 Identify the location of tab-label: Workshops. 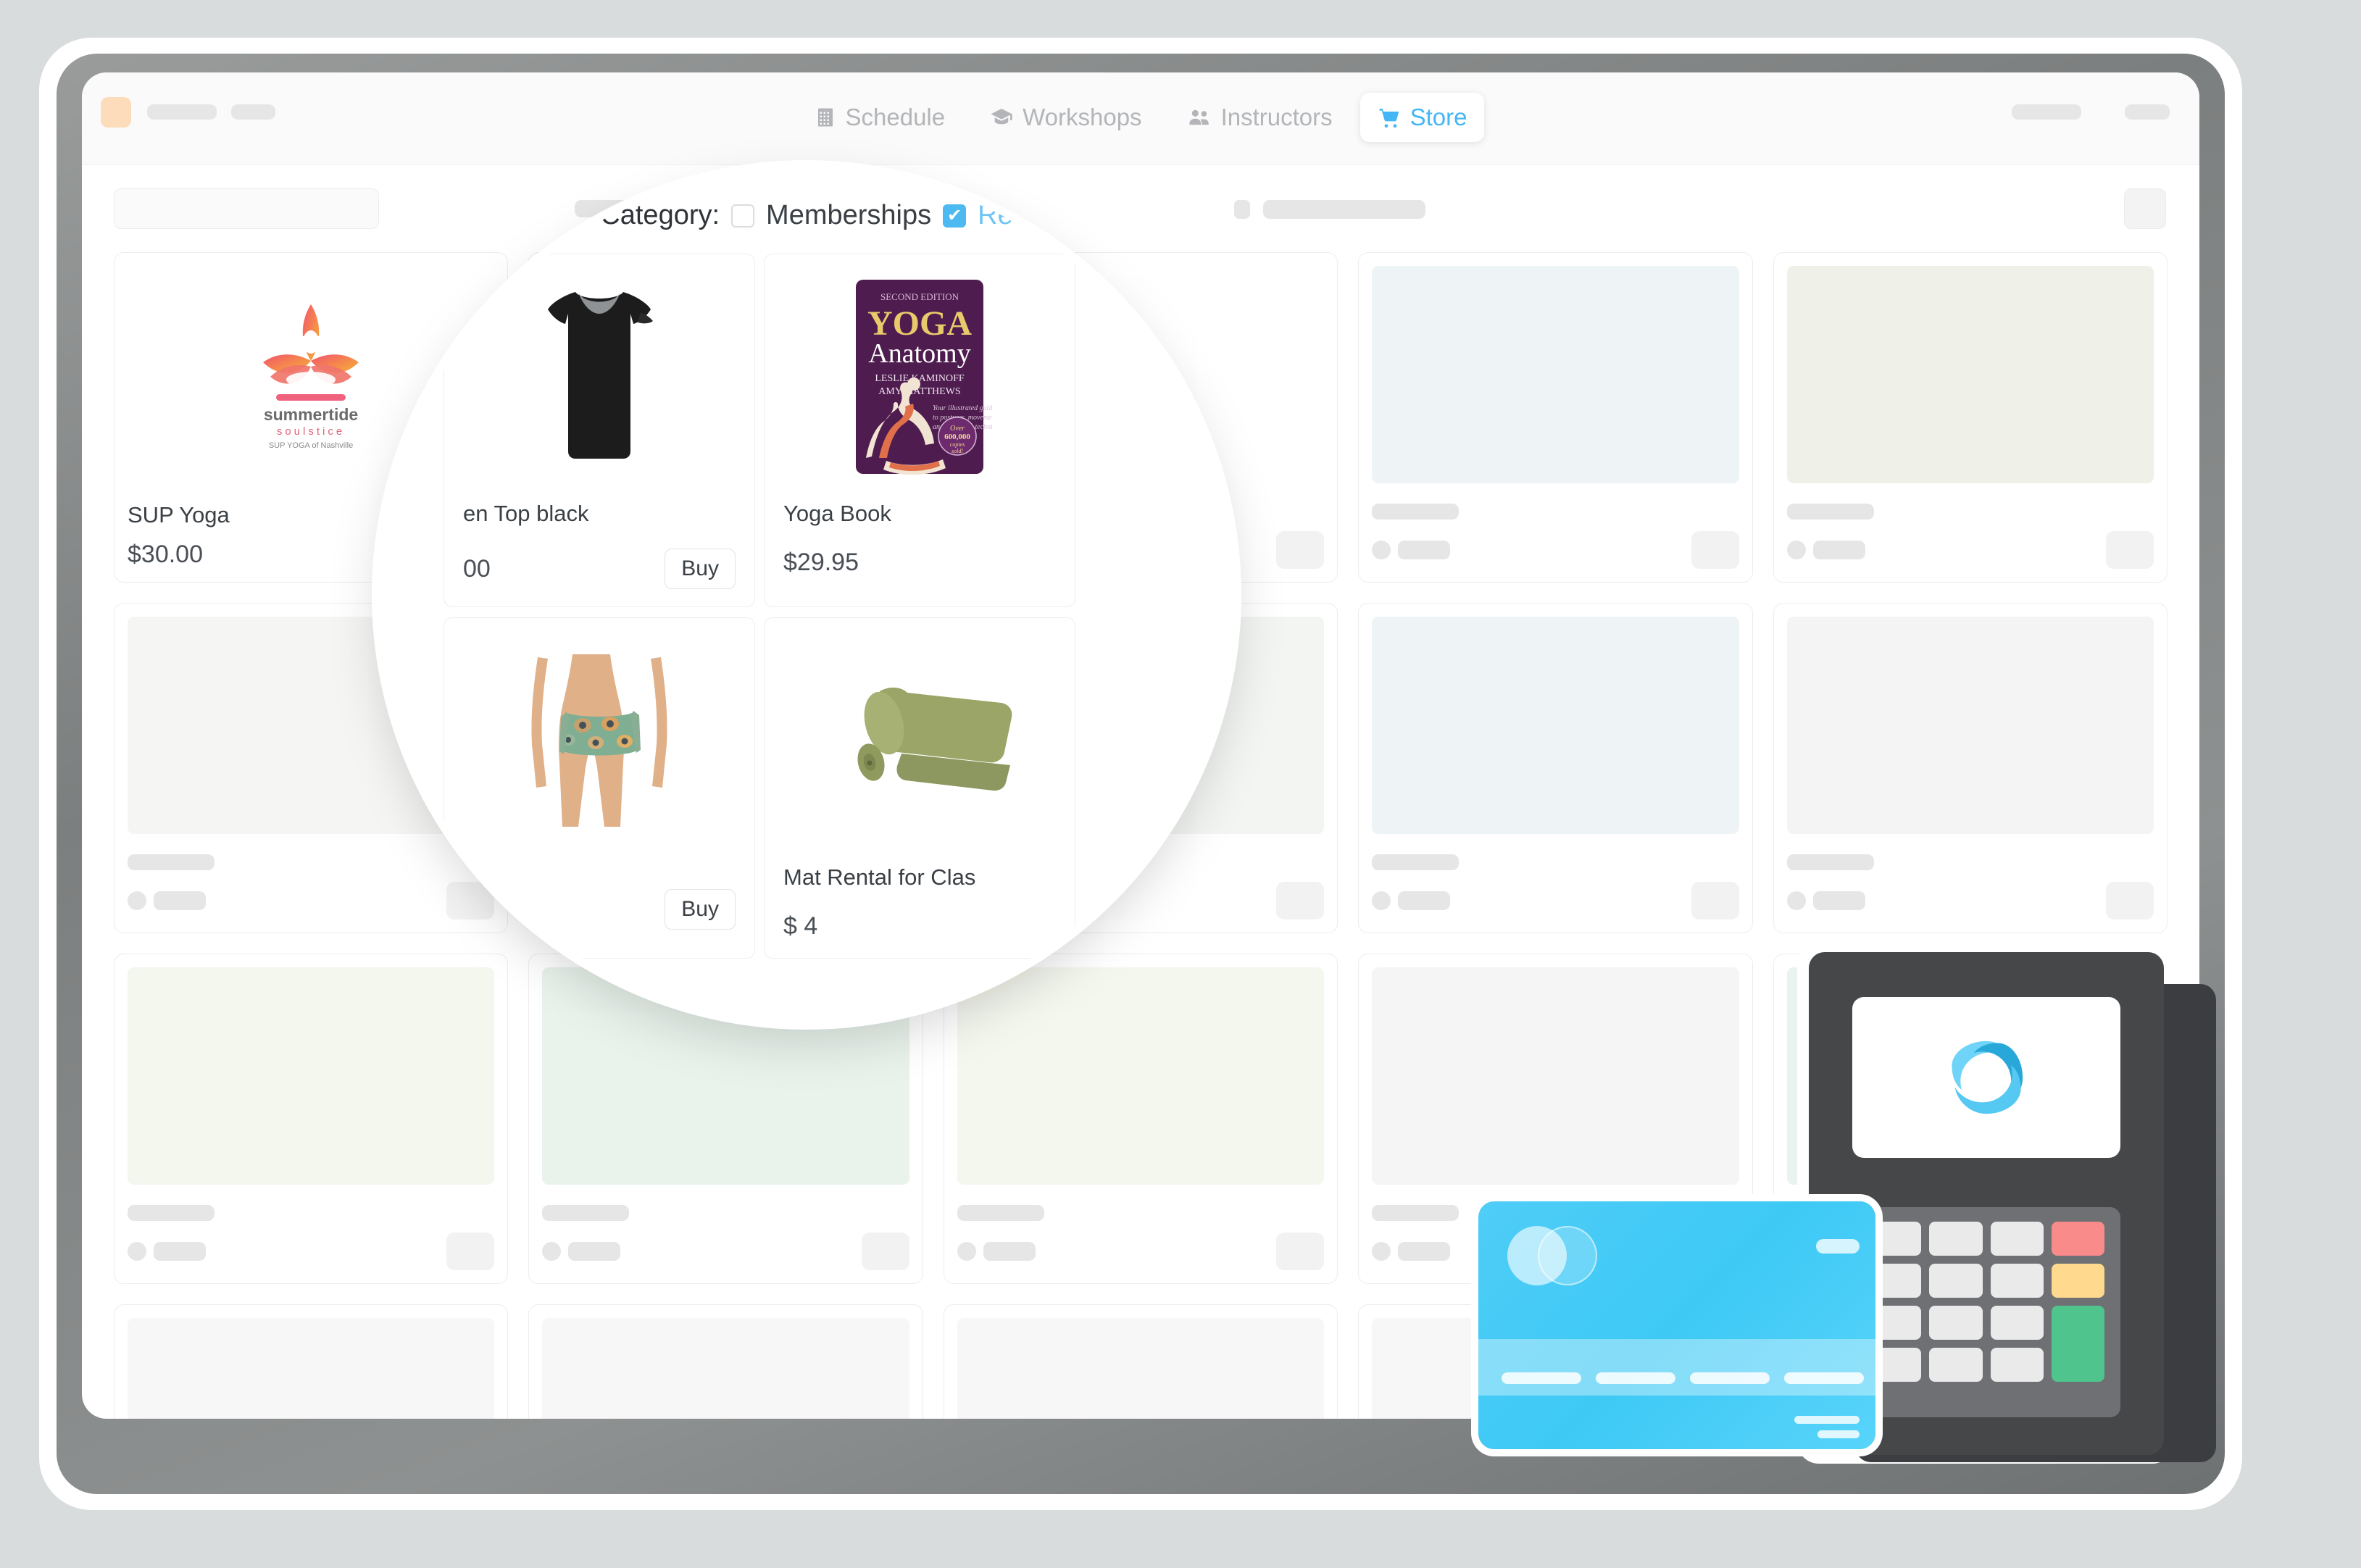
(1082, 117).